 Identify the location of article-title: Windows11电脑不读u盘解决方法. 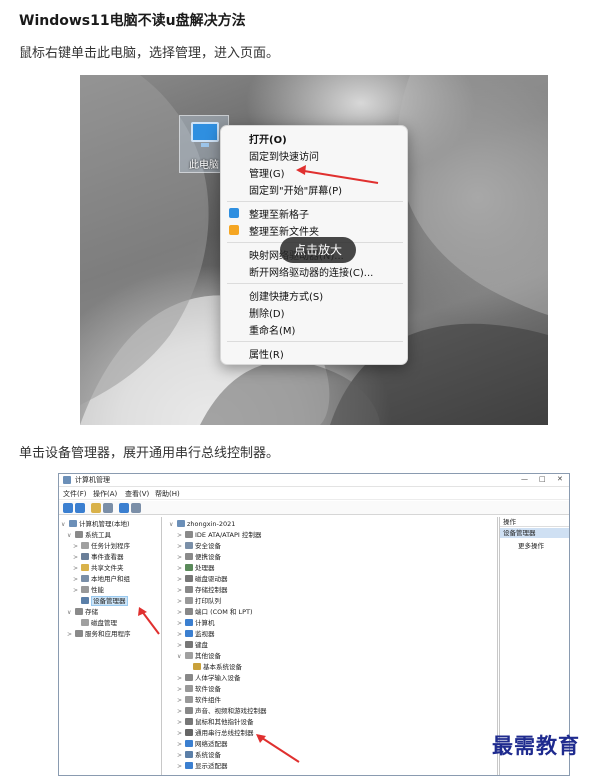
(132, 21).